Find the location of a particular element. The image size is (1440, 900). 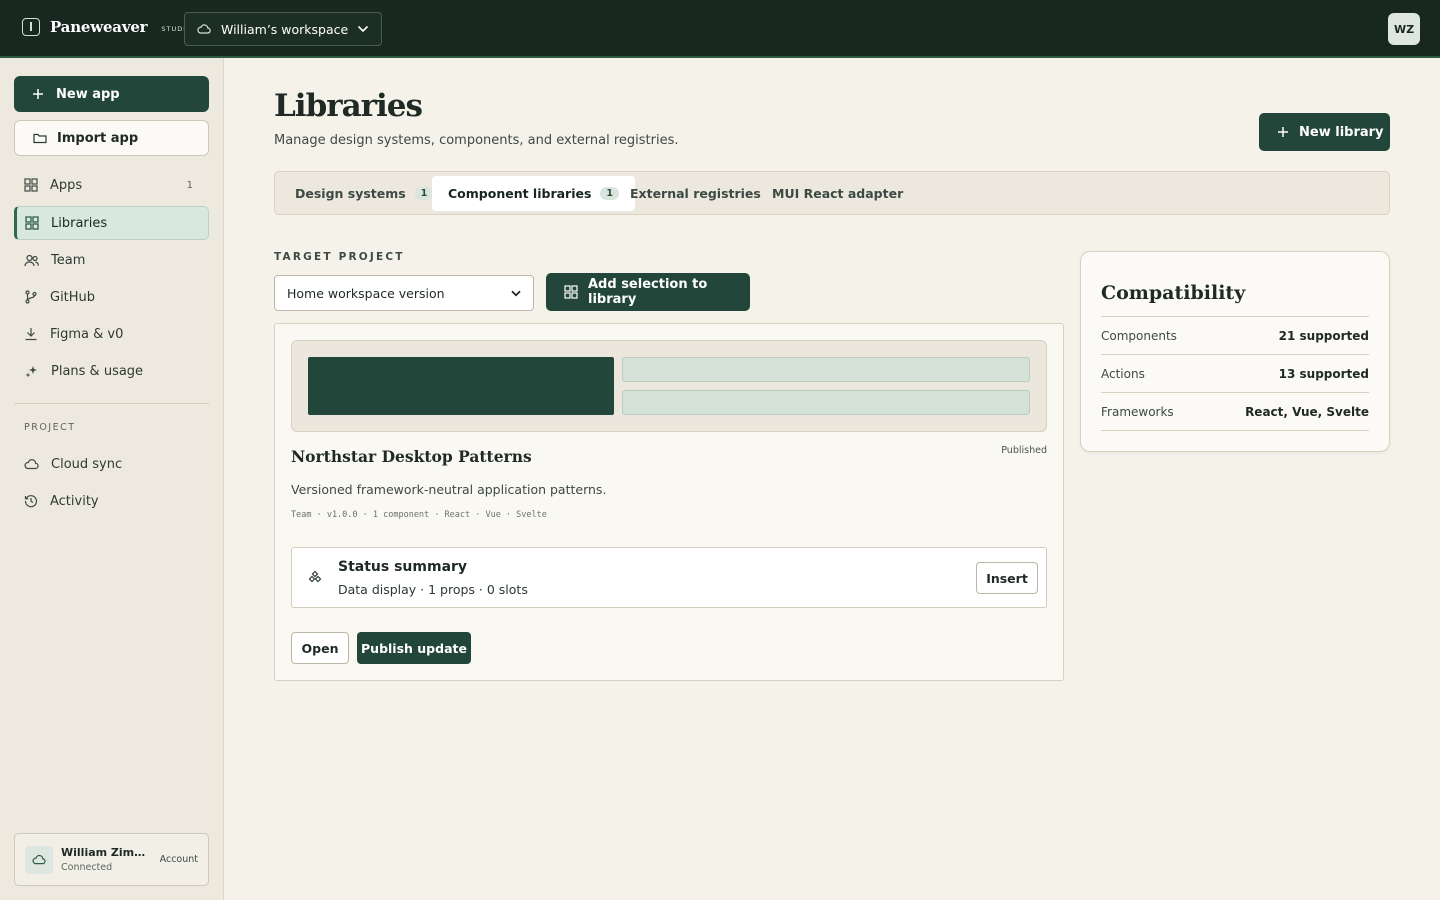

account-status: Connected is located at coordinates (87, 867).